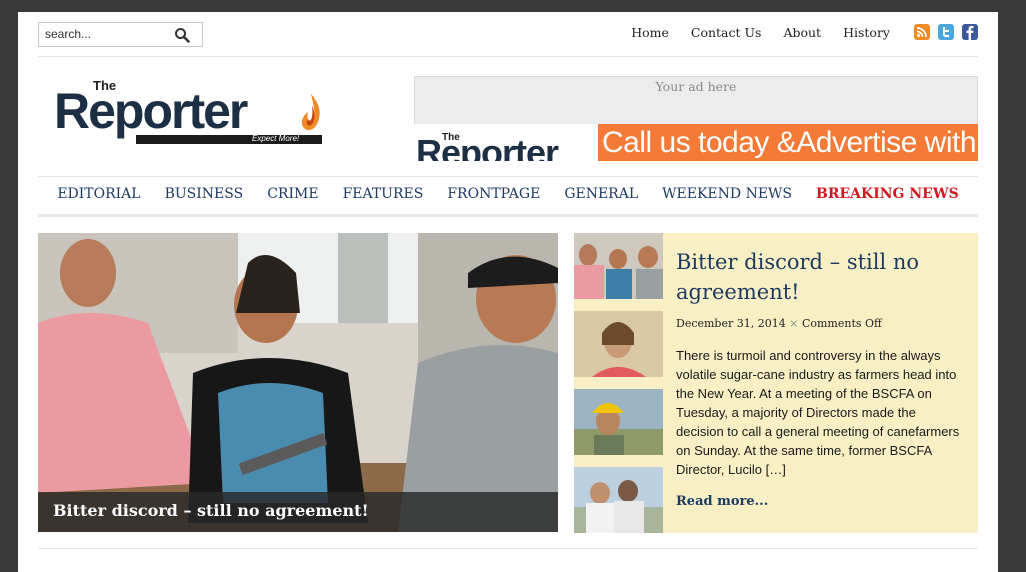 The width and height of the screenshot is (1026, 572). Describe the element at coordinates (887, 194) in the screenshot. I see `nav-breaking-news: BREAKING NEWS` at that location.